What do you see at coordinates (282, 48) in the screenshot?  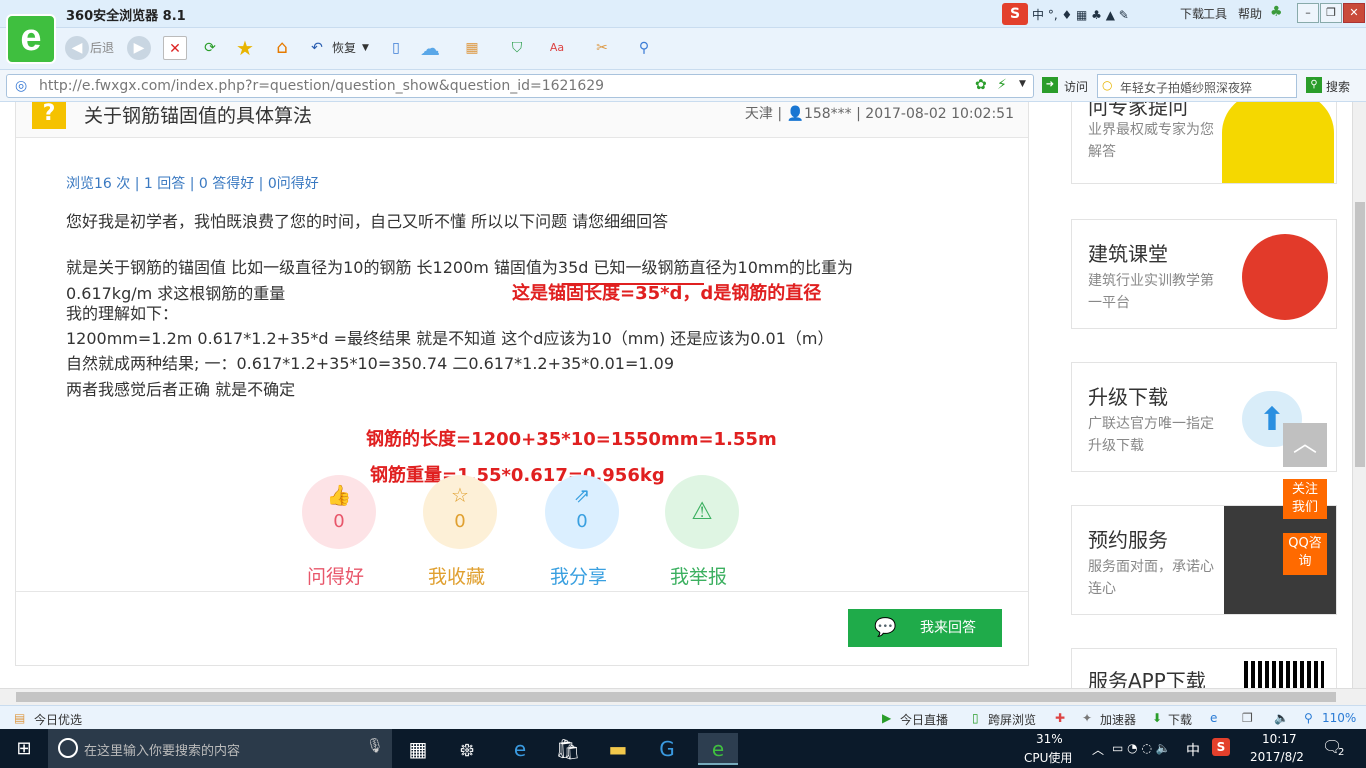 I see `home-icon: ⌂` at bounding box center [282, 48].